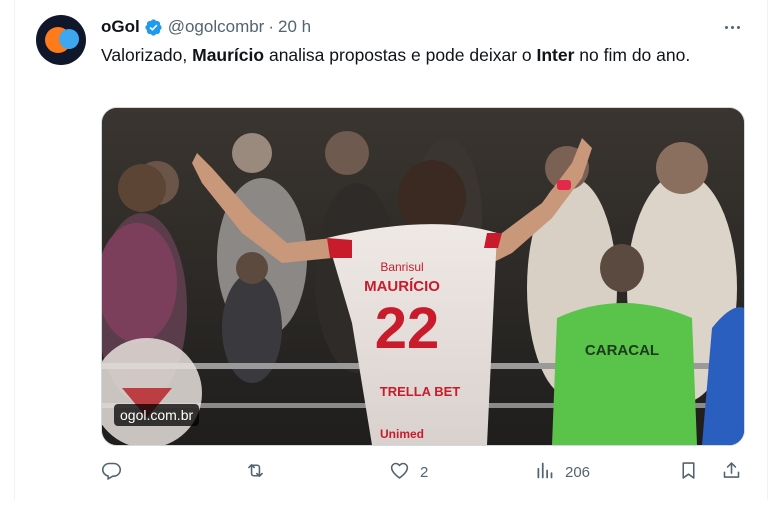 The image size is (777, 505). What do you see at coordinates (153, 27) in the screenshot?
I see `verified-badge-icon` at bounding box center [153, 27].